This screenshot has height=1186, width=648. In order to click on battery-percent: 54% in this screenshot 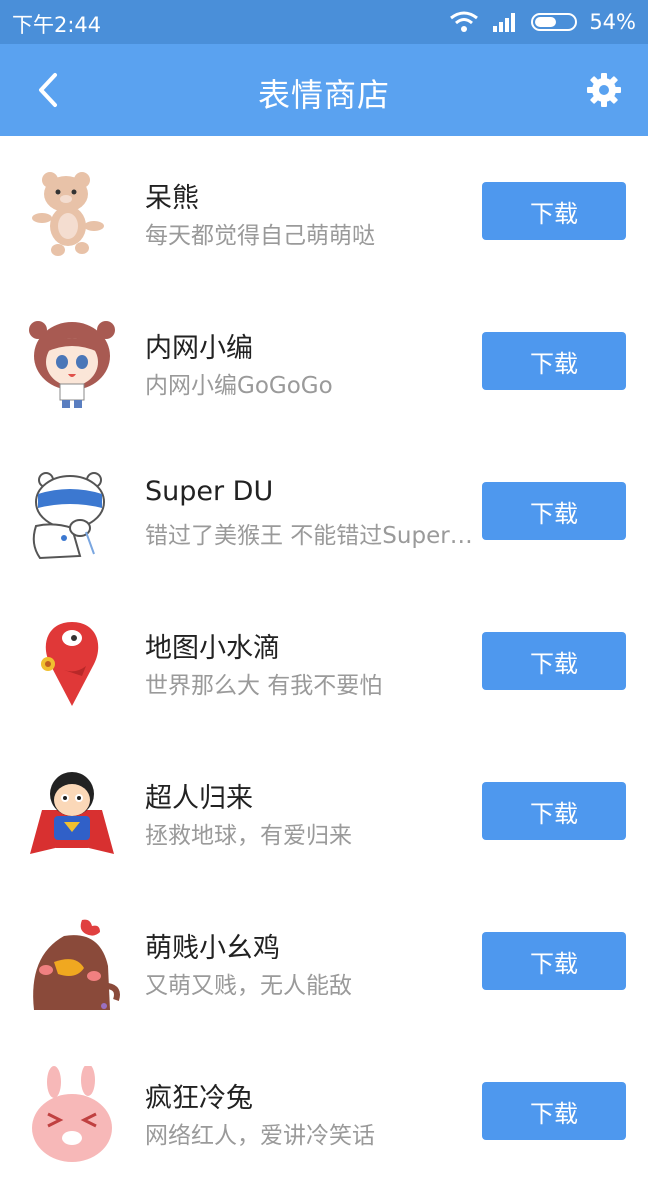, I will do `click(612, 22)`.